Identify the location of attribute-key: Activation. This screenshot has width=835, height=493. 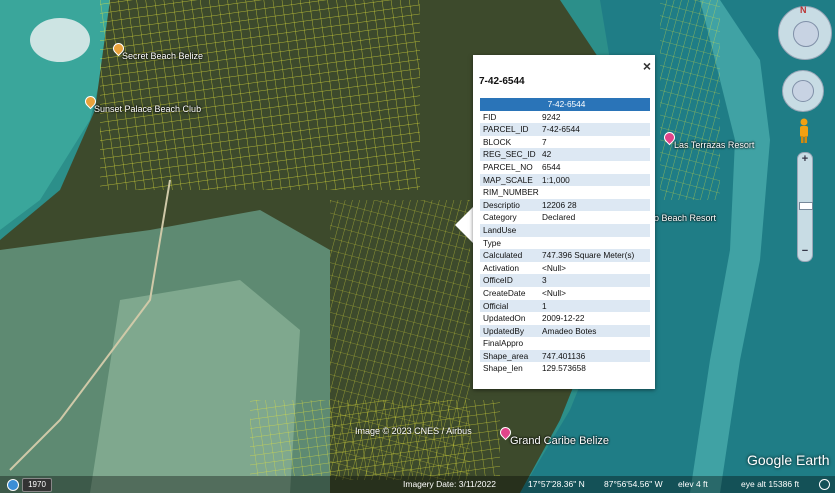
(501, 267).